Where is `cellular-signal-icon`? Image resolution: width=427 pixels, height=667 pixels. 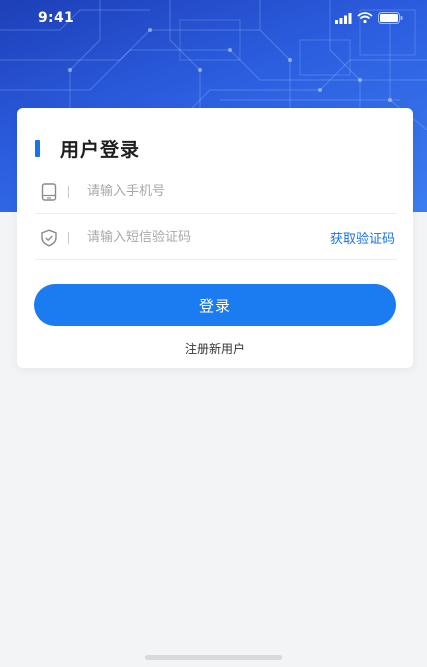
cellular-signal-icon is located at coordinates (343, 18).